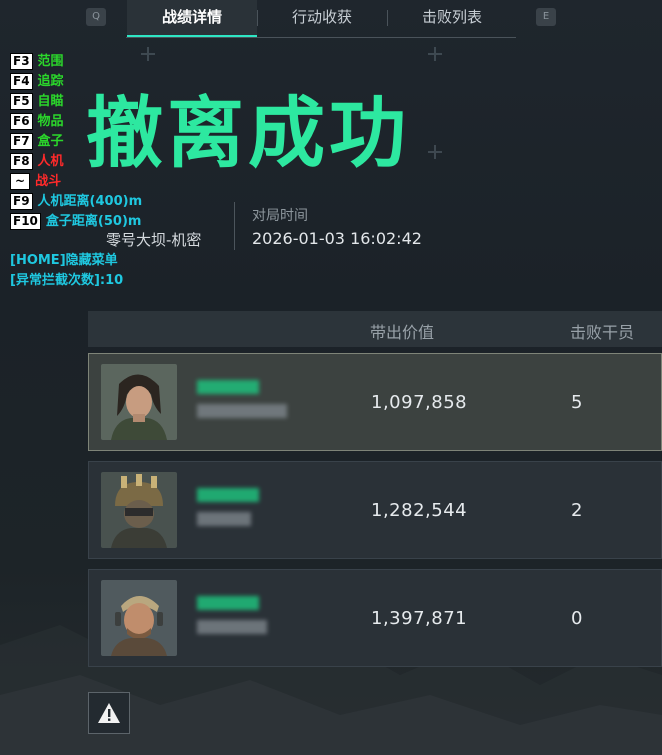  I want to click on warning-triangle-icon, so click(109, 713).